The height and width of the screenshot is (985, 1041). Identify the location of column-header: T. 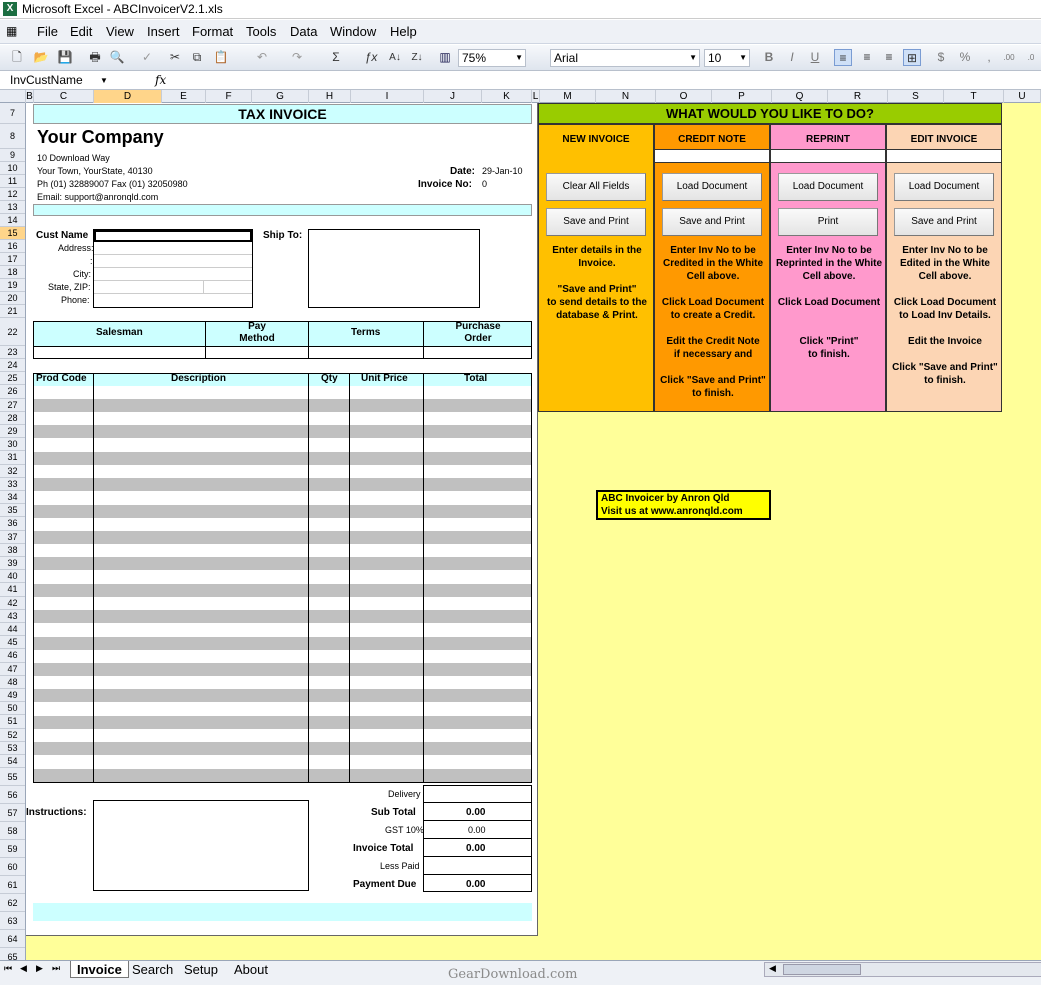
(974, 96).